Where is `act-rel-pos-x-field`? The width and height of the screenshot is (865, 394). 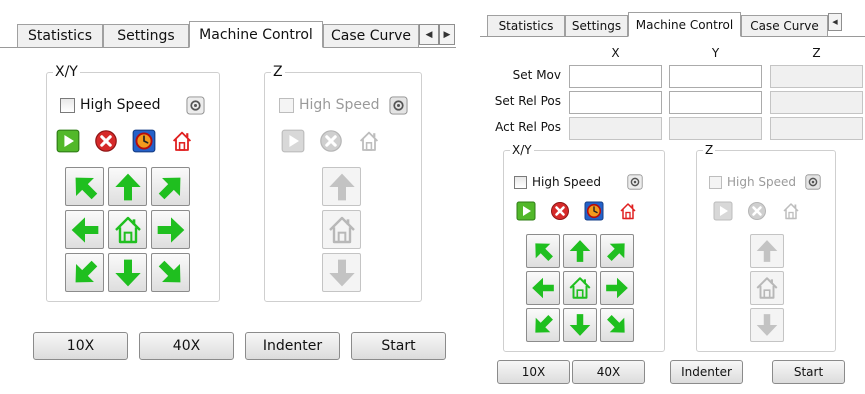
act-rel-pos-x-field is located at coordinates (615, 128).